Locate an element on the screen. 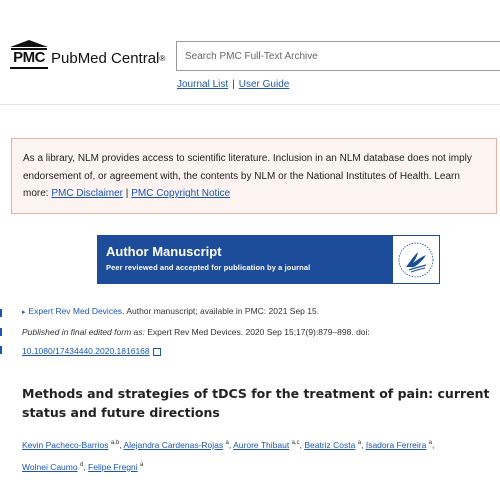  author-link: Felipe Fregni is located at coordinates (113, 467).